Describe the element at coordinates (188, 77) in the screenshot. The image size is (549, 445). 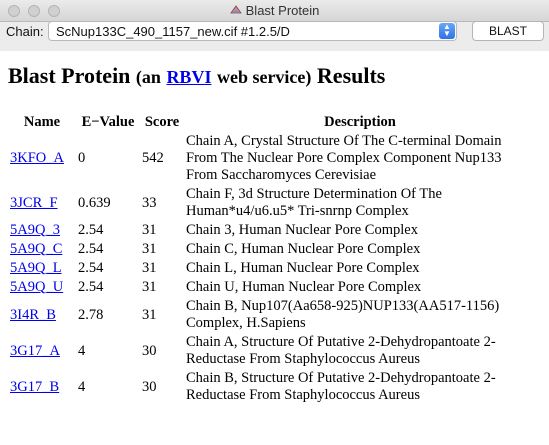
I see `rbvi-link: RBVI` at that location.